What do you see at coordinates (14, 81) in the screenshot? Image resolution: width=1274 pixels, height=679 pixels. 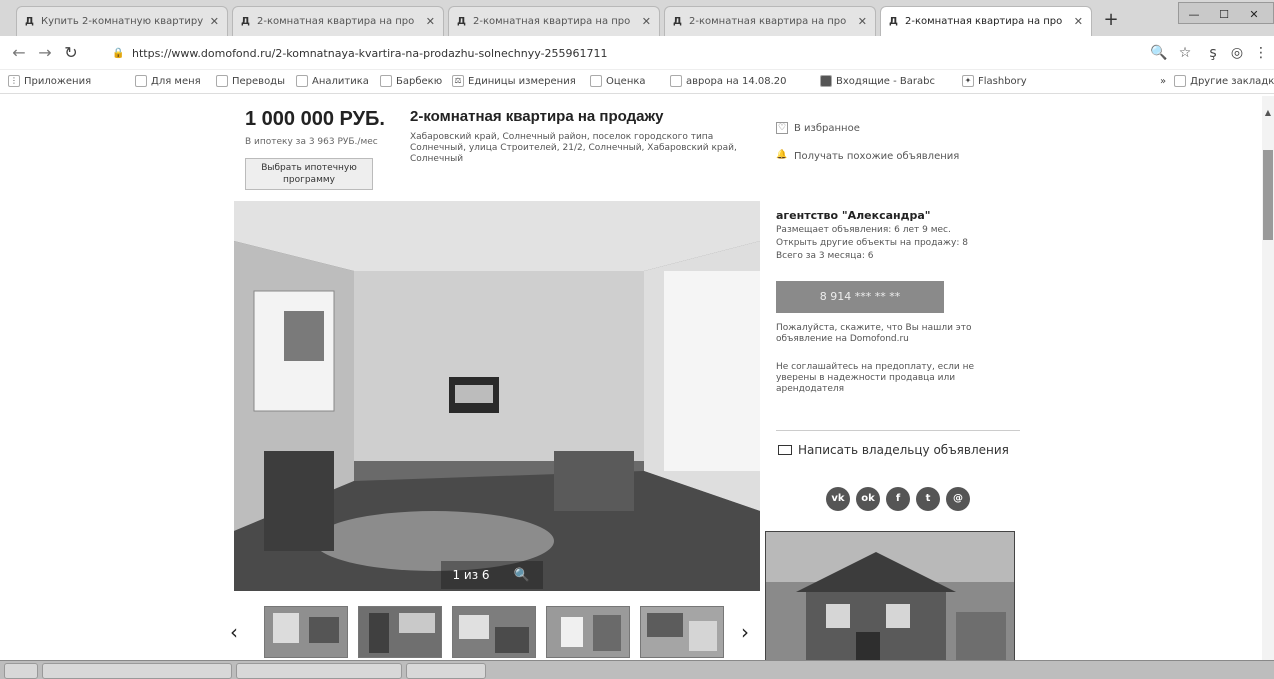 I see `apps-grid-icon: ⋮` at bounding box center [14, 81].